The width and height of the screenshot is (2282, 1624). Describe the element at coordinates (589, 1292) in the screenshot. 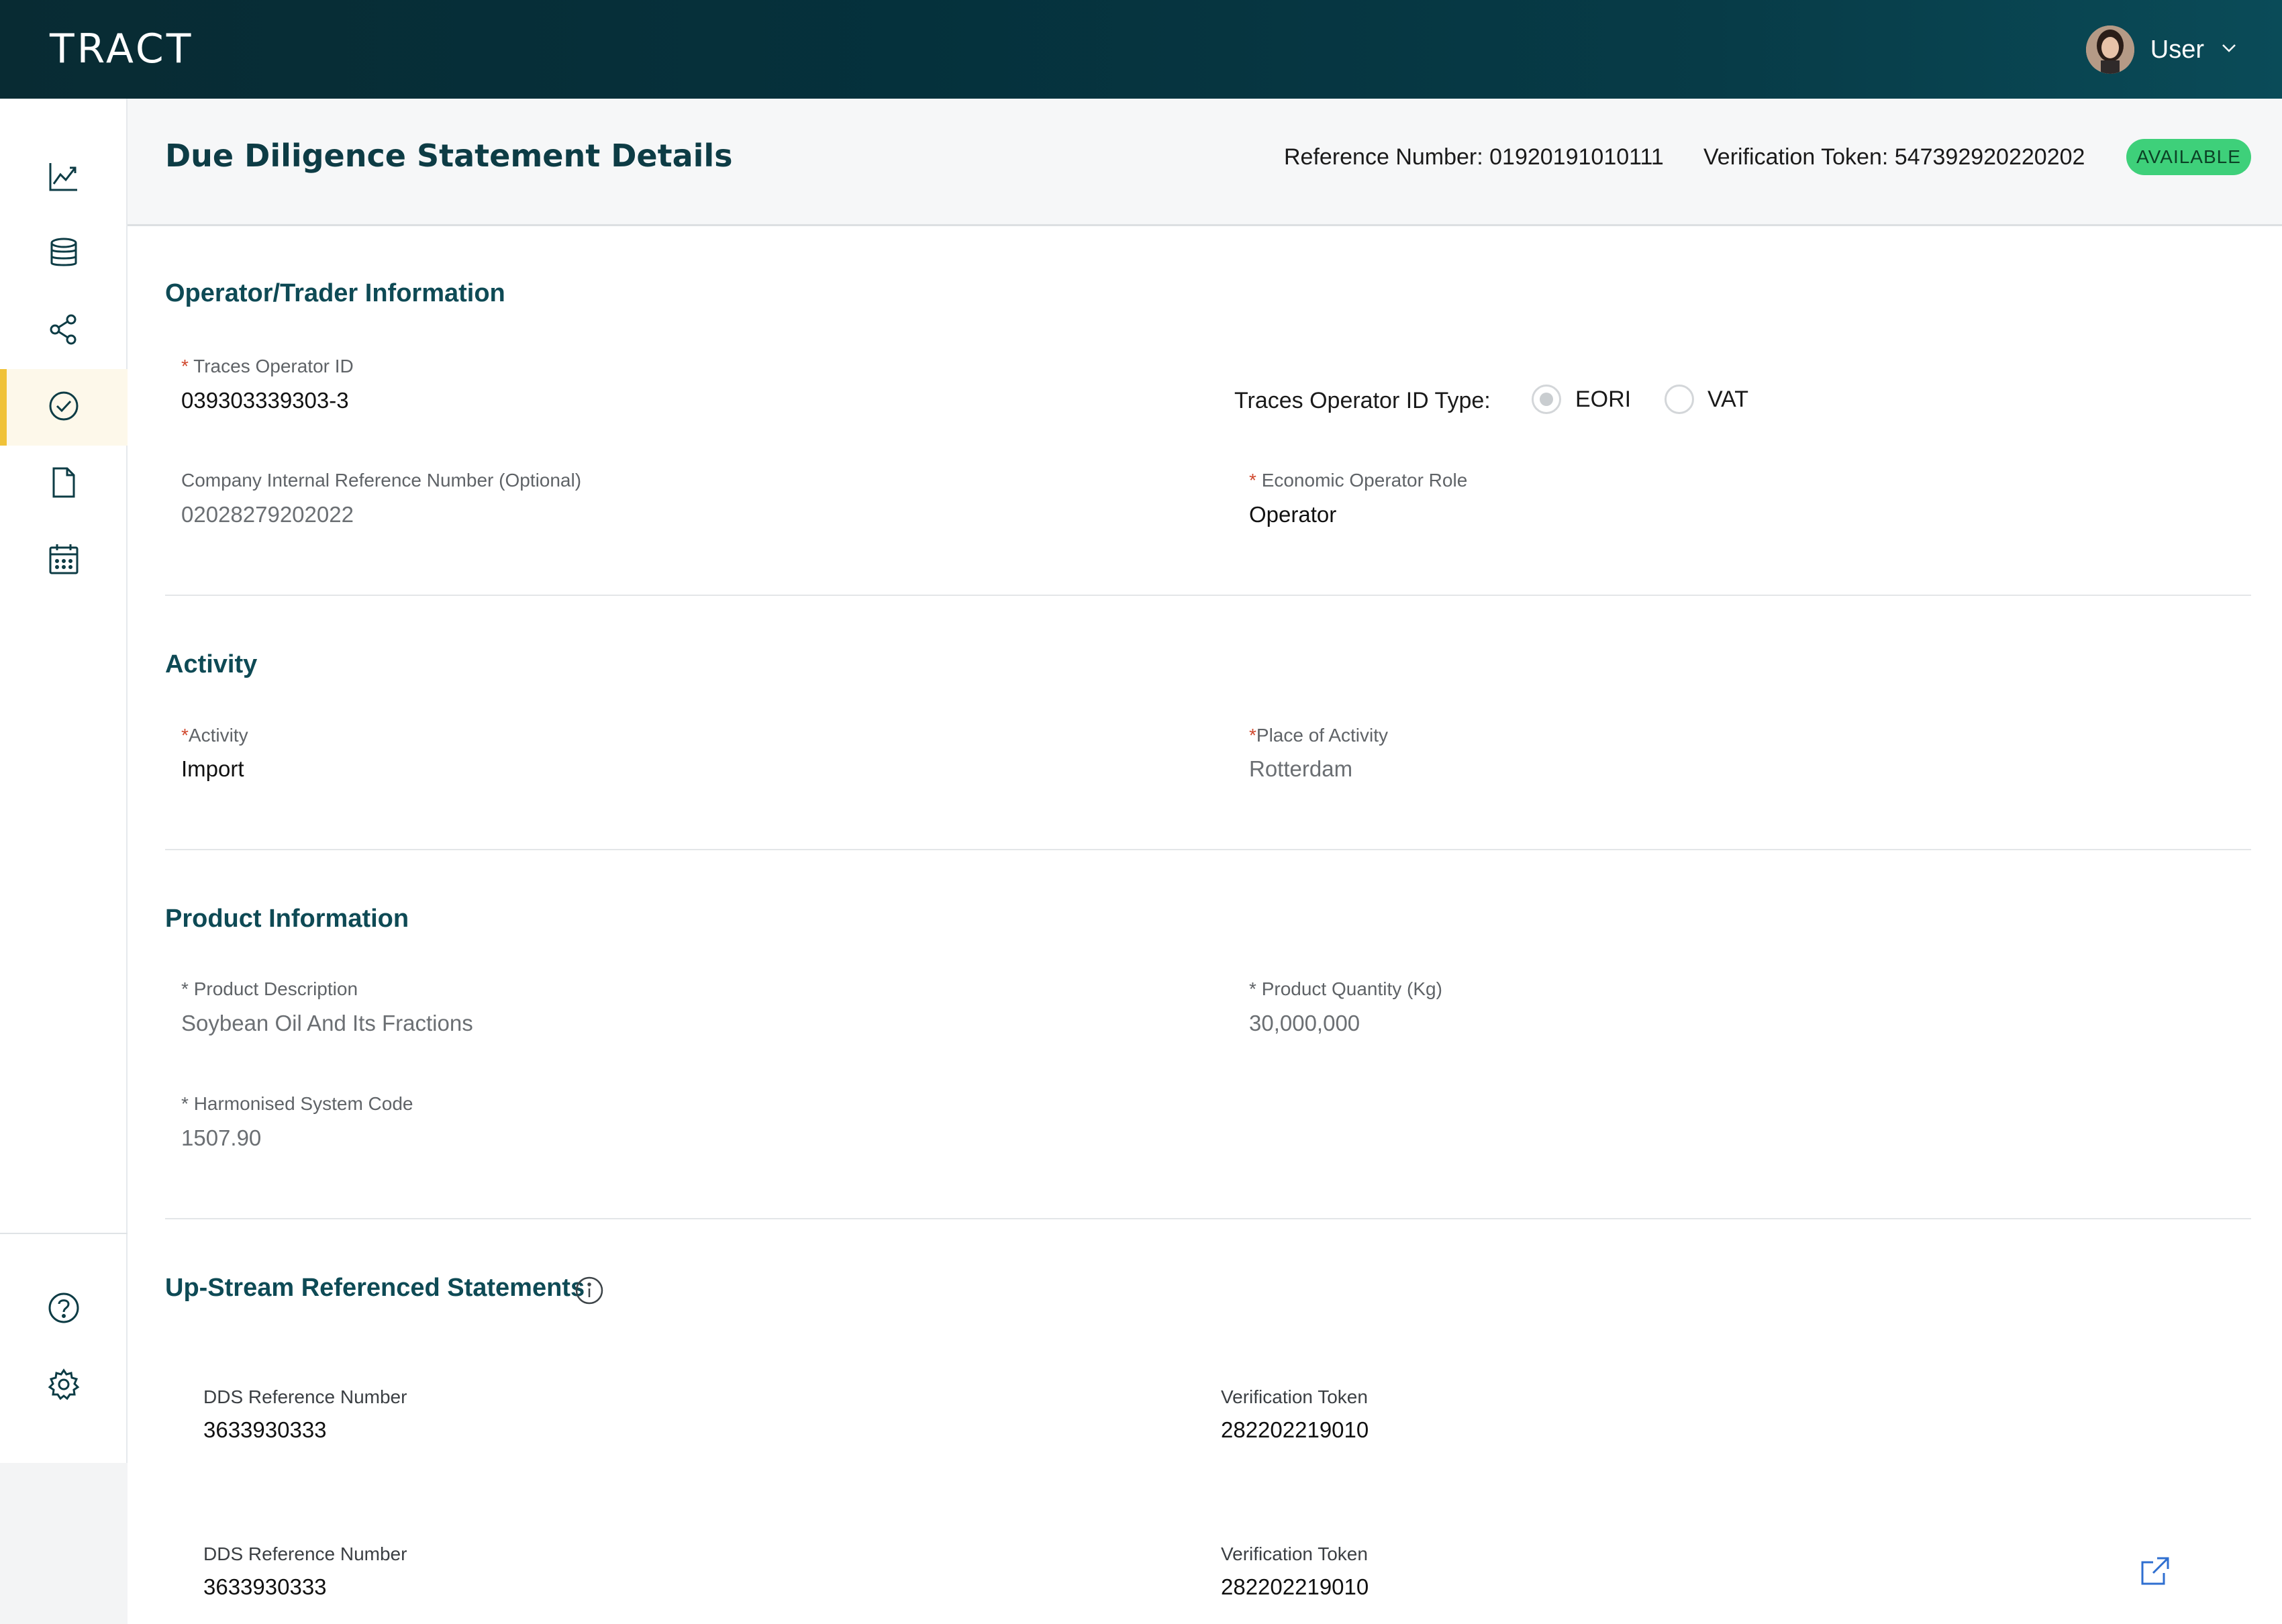

I see `info-icon` at that location.